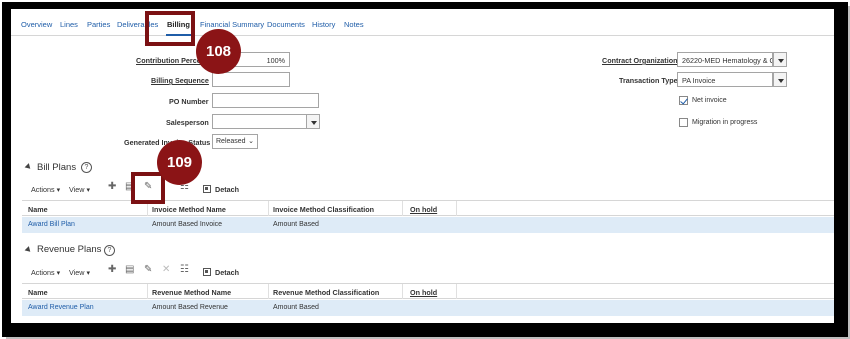 Image resolution: width=850 pixels, height=339 pixels. I want to click on contract-organization-field: 26220-MED Hematology & C, so click(725, 59).